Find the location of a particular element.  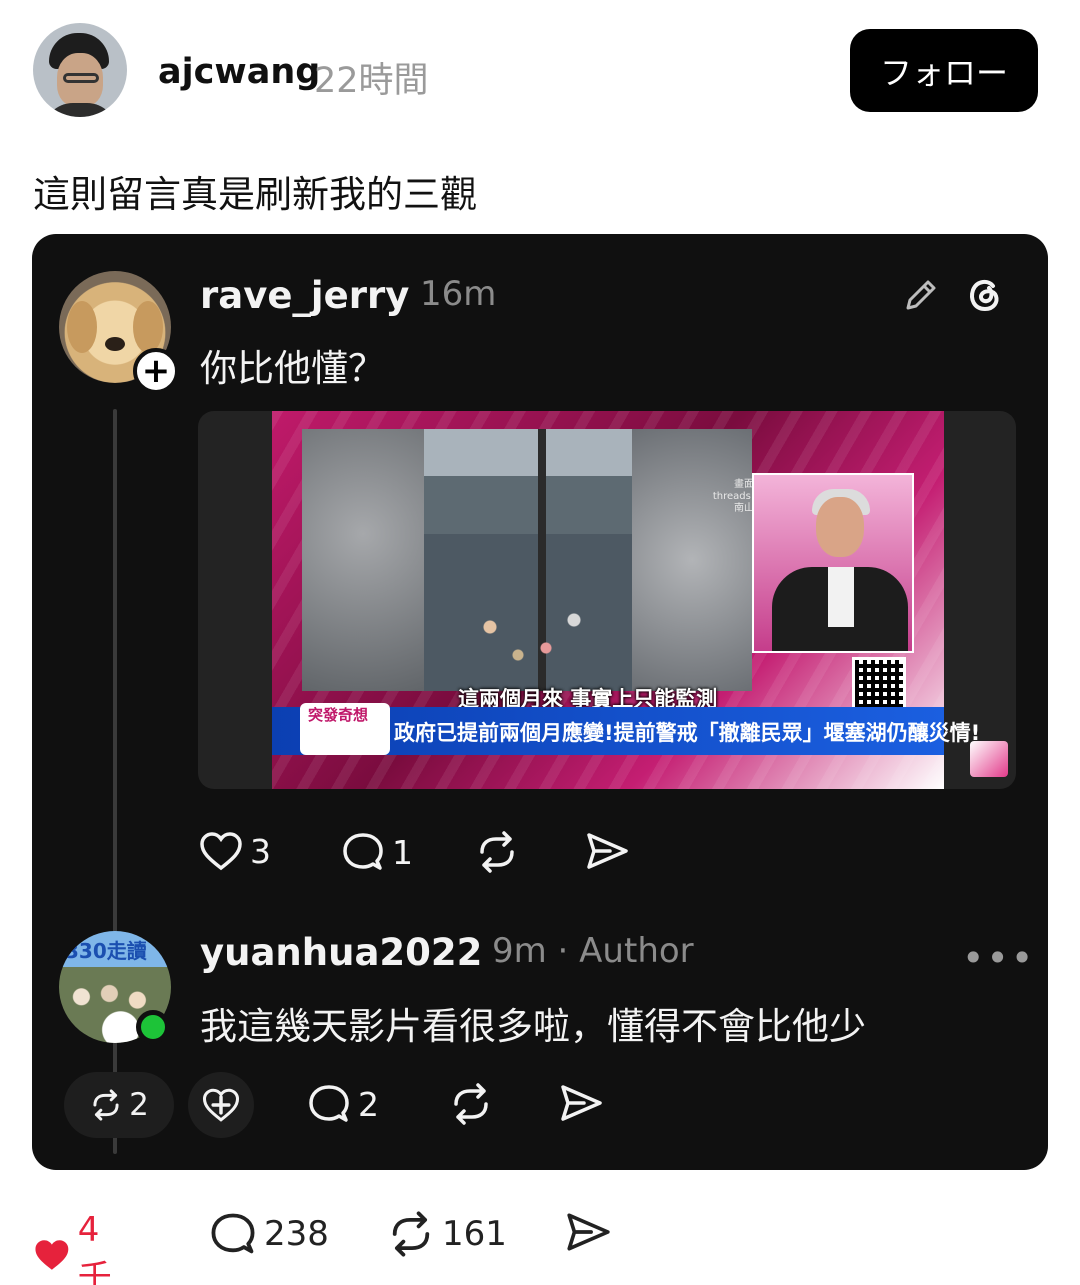

share-button is located at coordinates (607, 851).